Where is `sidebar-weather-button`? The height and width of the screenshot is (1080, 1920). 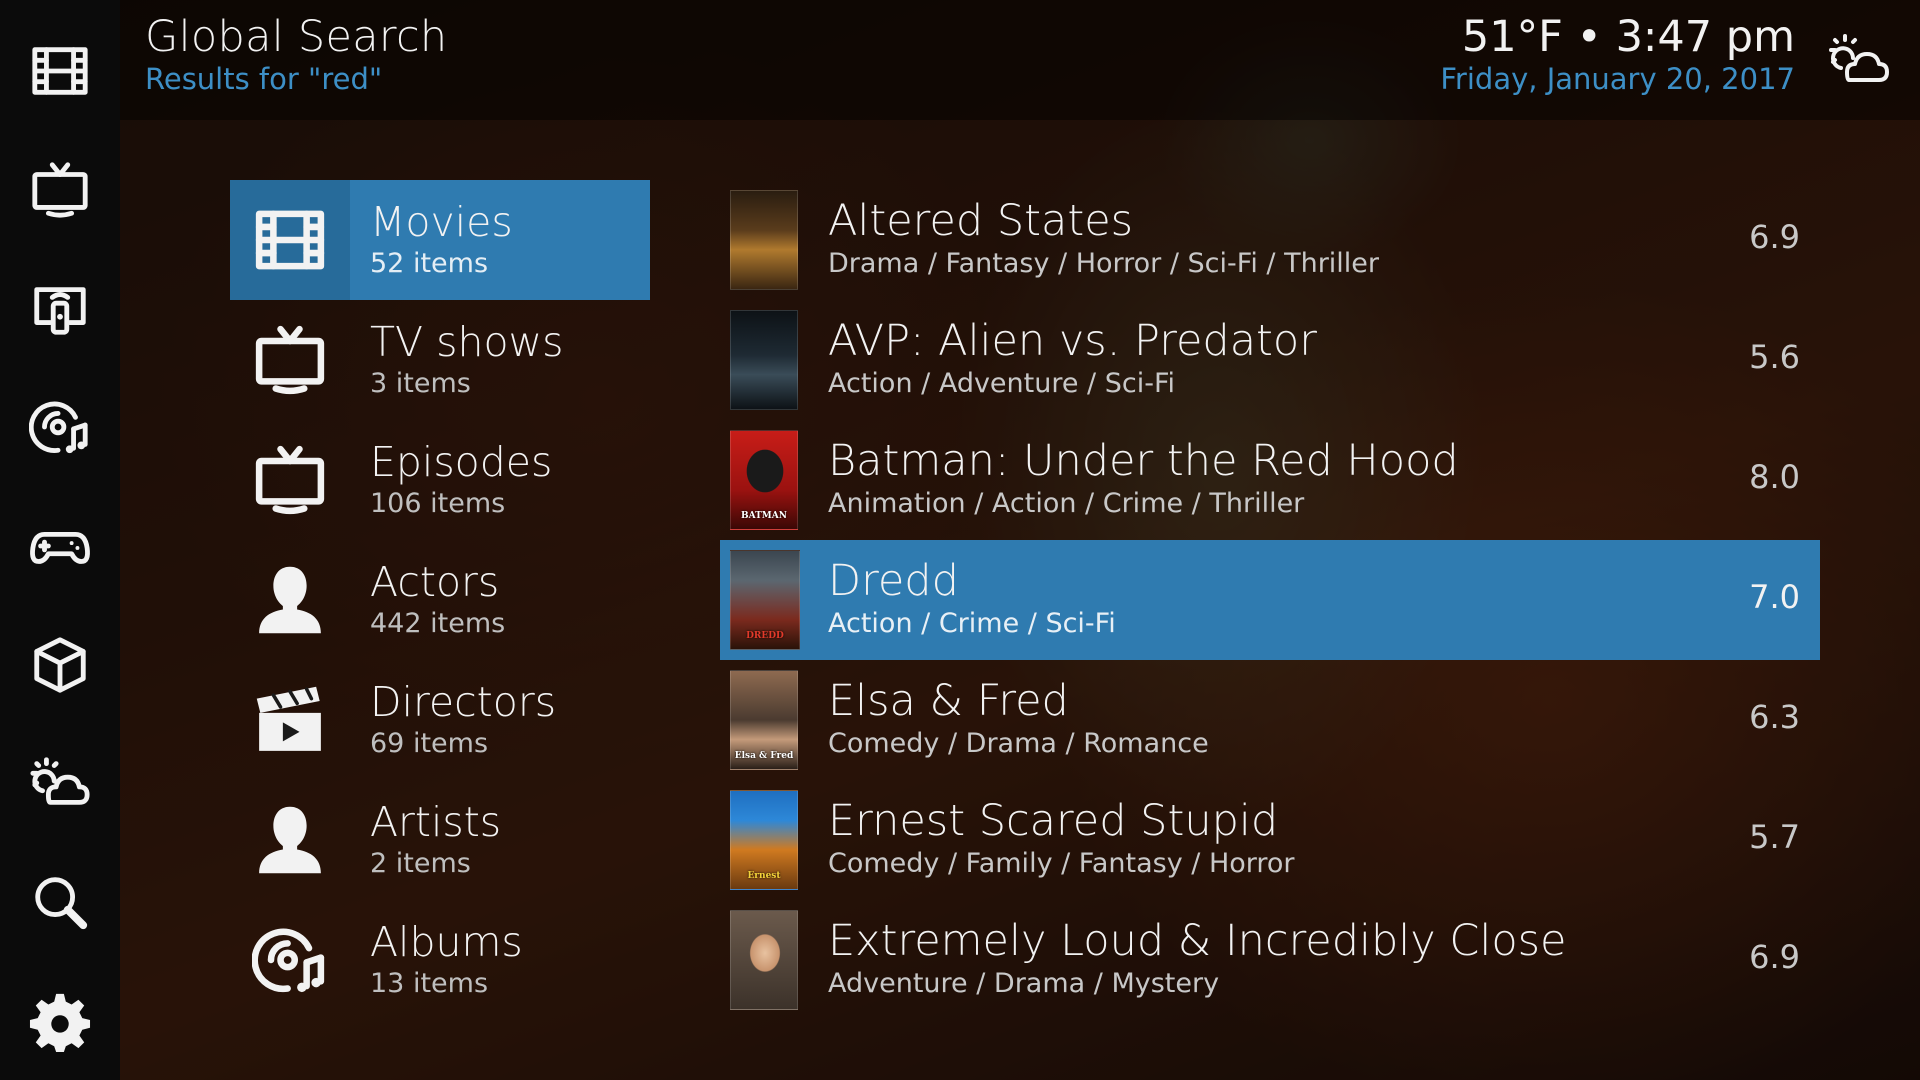
sidebar-weather-button is located at coordinates (60, 783).